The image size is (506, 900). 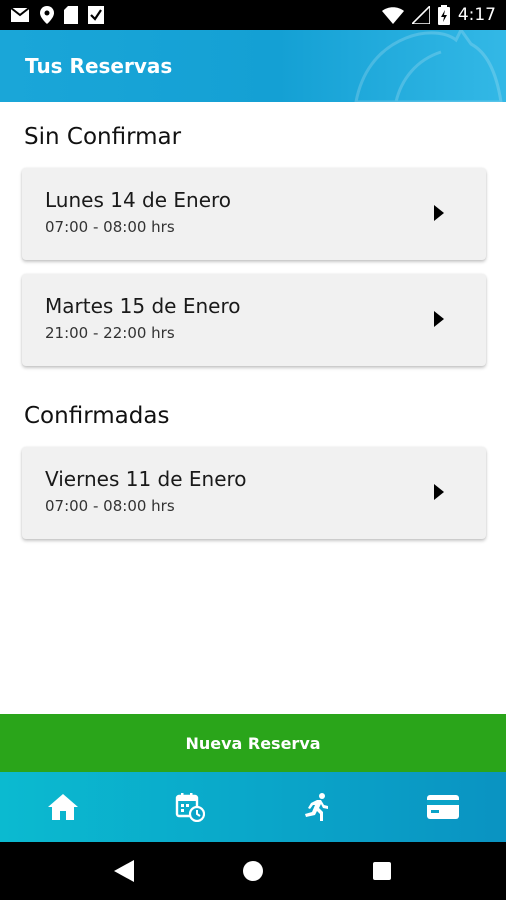 What do you see at coordinates (443, 15) in the screenshot?
I see `battery-icon` at bounding box center [443, 15].